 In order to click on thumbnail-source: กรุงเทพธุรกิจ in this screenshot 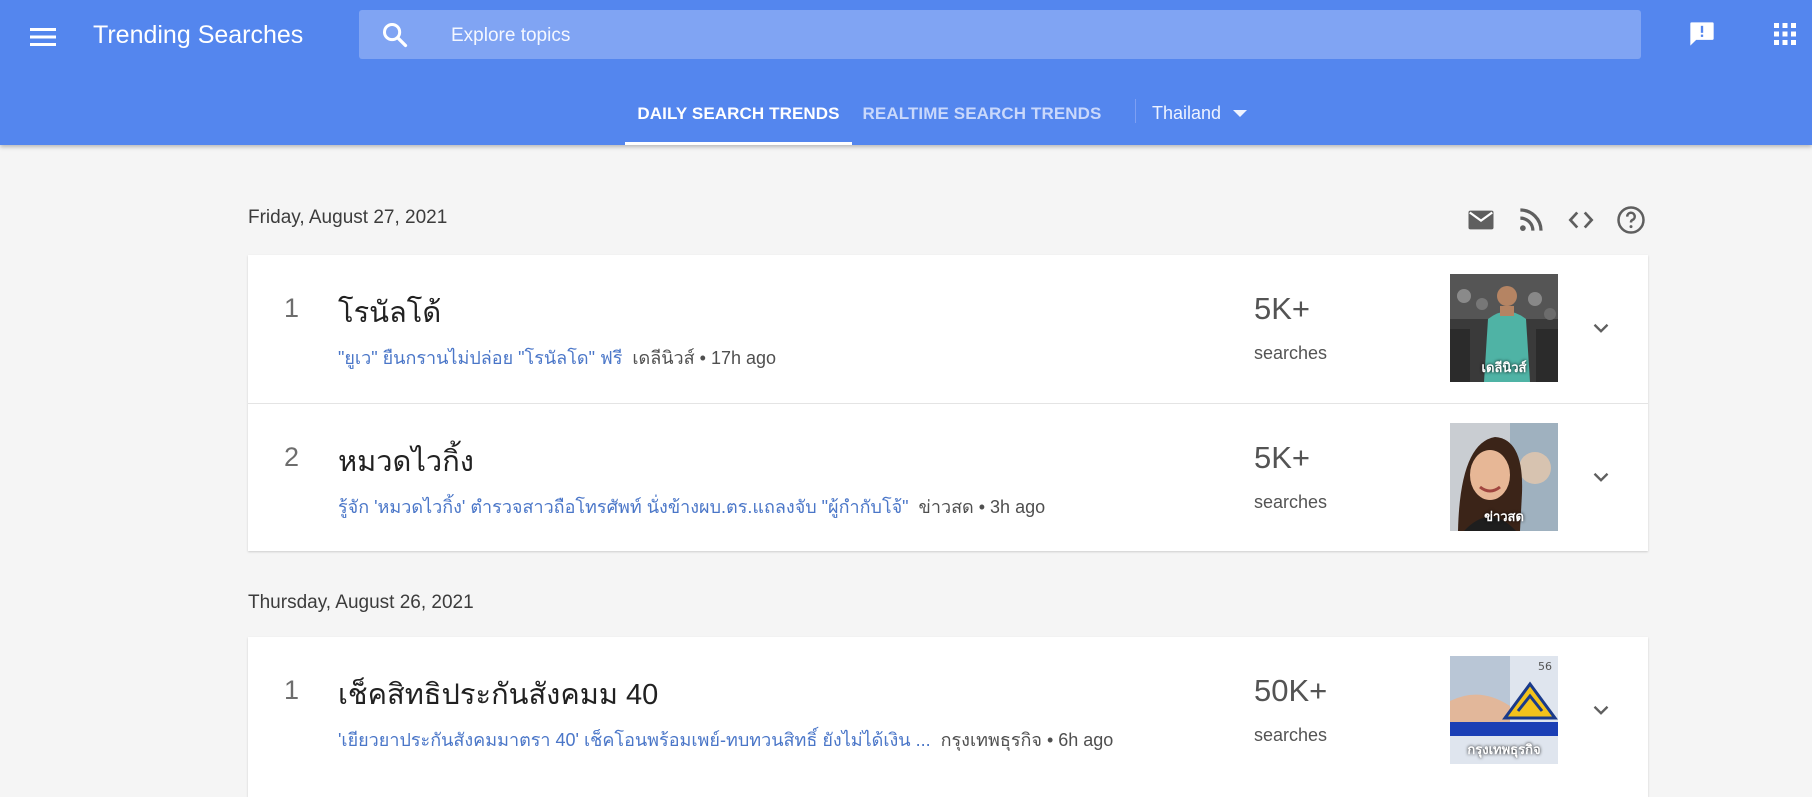, I will do `click(1504, 749)`.